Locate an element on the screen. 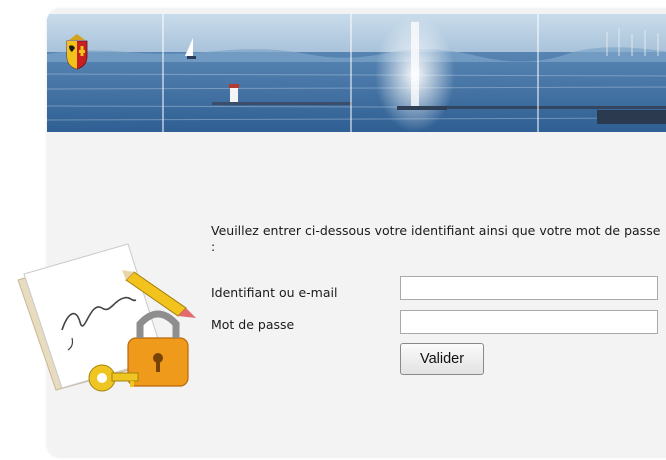 The height and width of the screenshot is (460, 666). signature-lock-key-icon is located at coordinates (110, 328).